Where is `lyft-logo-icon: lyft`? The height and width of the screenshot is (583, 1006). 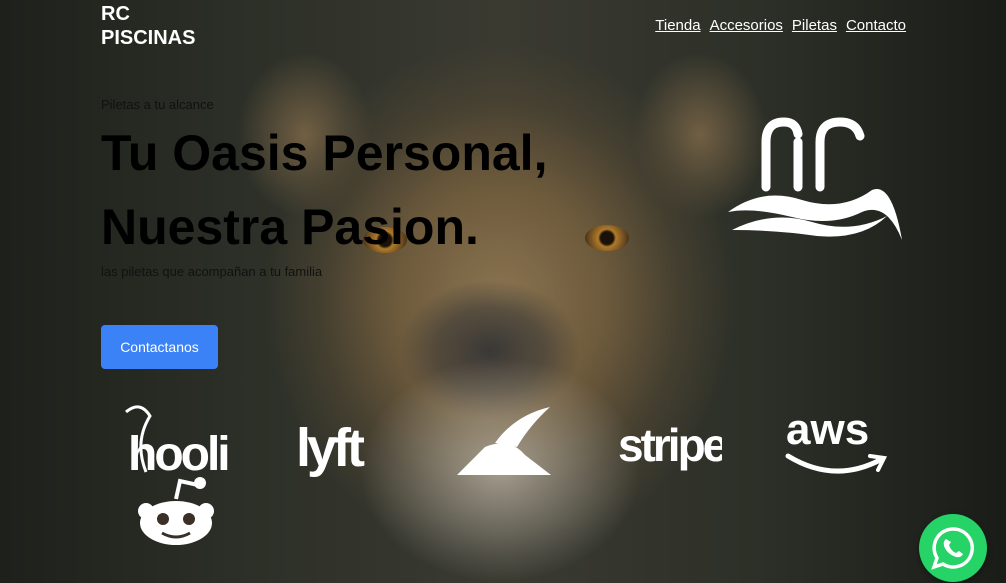
lyft-logo-icon: lyft is located at coordinates (332, 448).